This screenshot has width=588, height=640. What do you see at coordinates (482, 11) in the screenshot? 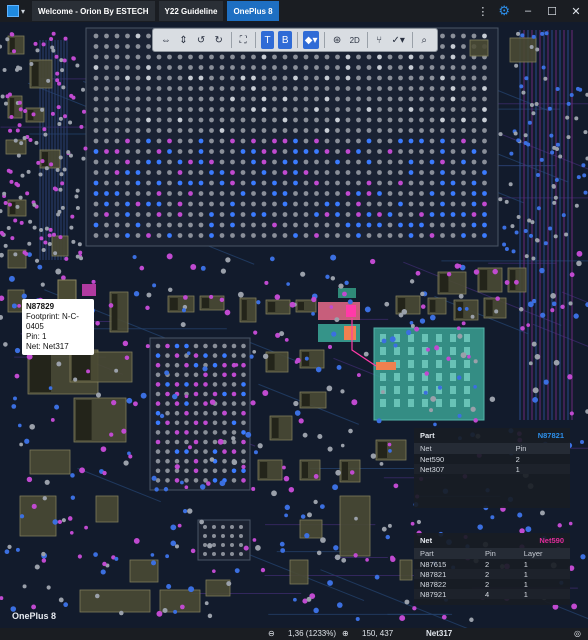
I see `more-options-icon: ⋮` at bounding box center [482, 11].